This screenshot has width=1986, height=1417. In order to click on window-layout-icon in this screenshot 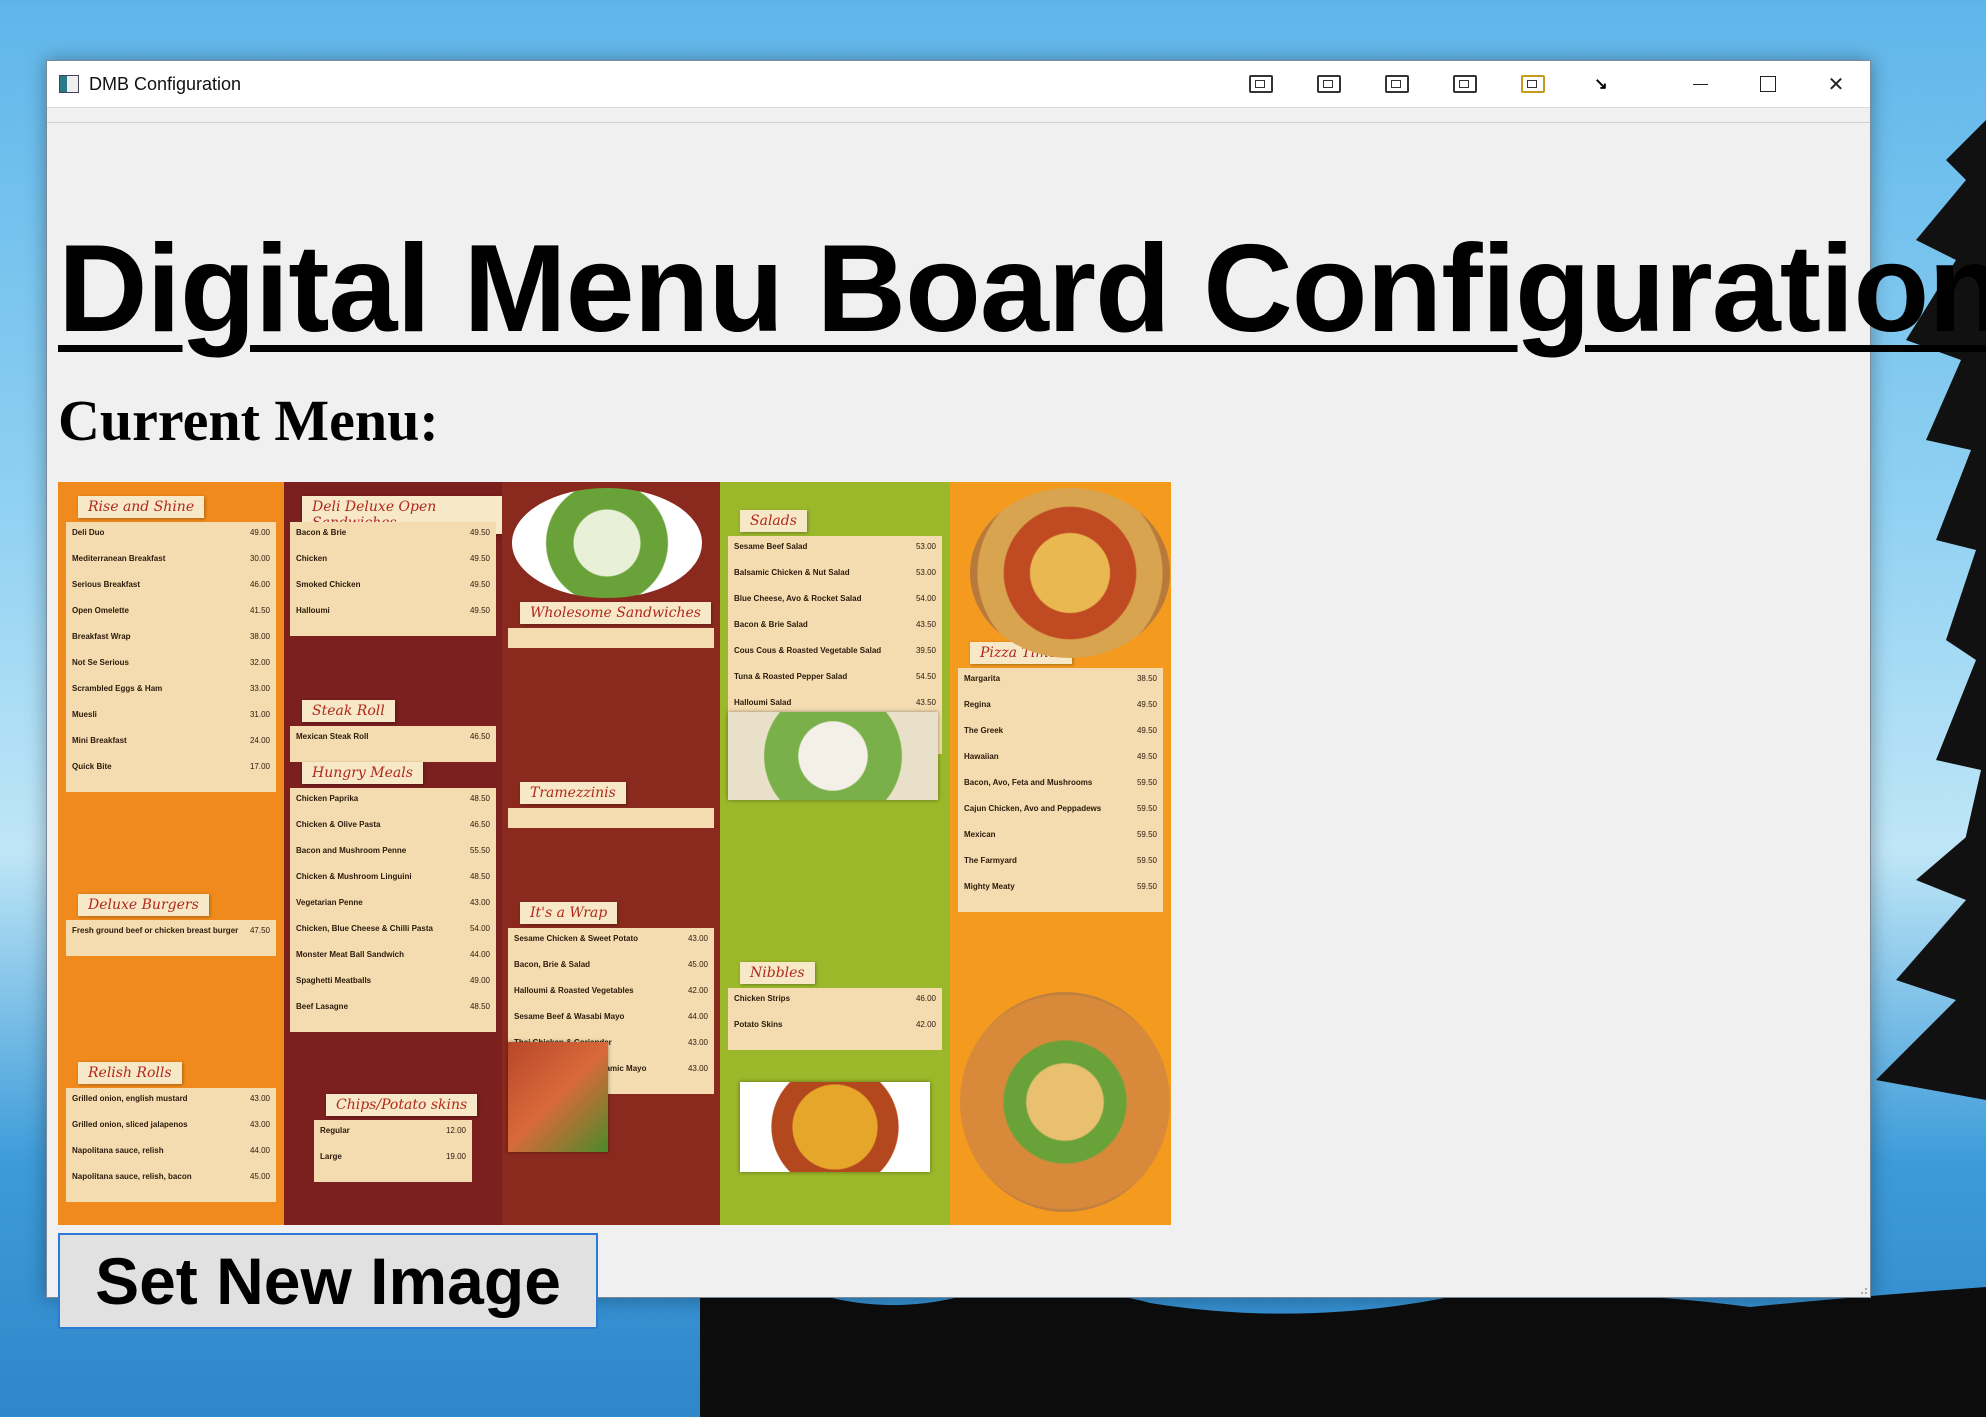, I will do `click(1397, 84)`.